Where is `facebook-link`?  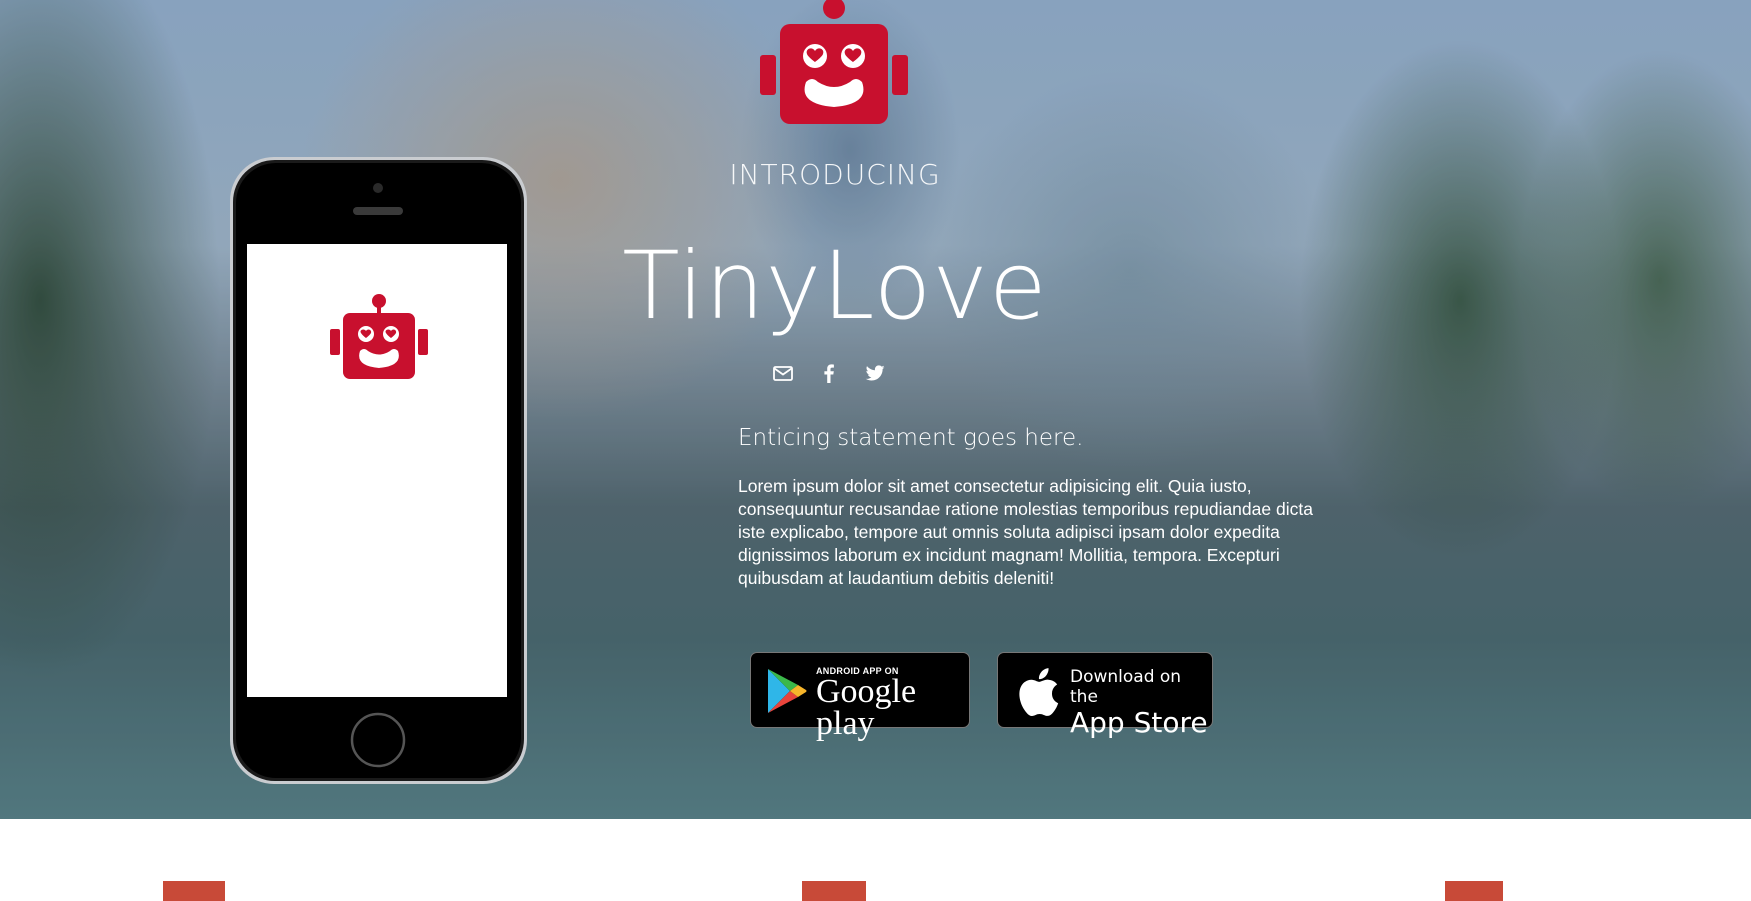
facebook-link is located at coordinates (829, 373).